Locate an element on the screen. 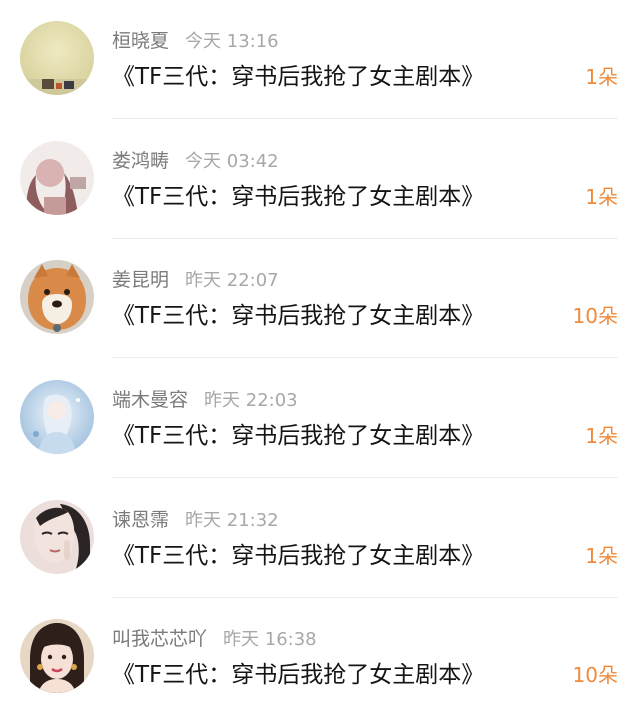  item-meta: 姜昆明 昨天 22:07 is located at coordinates (195, 280).